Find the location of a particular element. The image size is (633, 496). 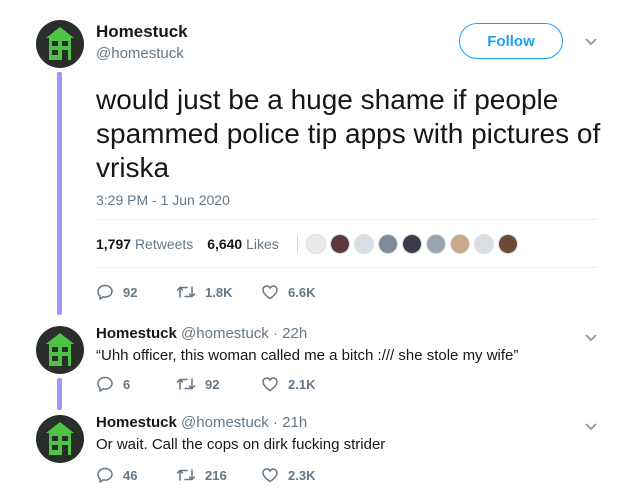

reply-time: 21h is located at coordinates (294, 422).